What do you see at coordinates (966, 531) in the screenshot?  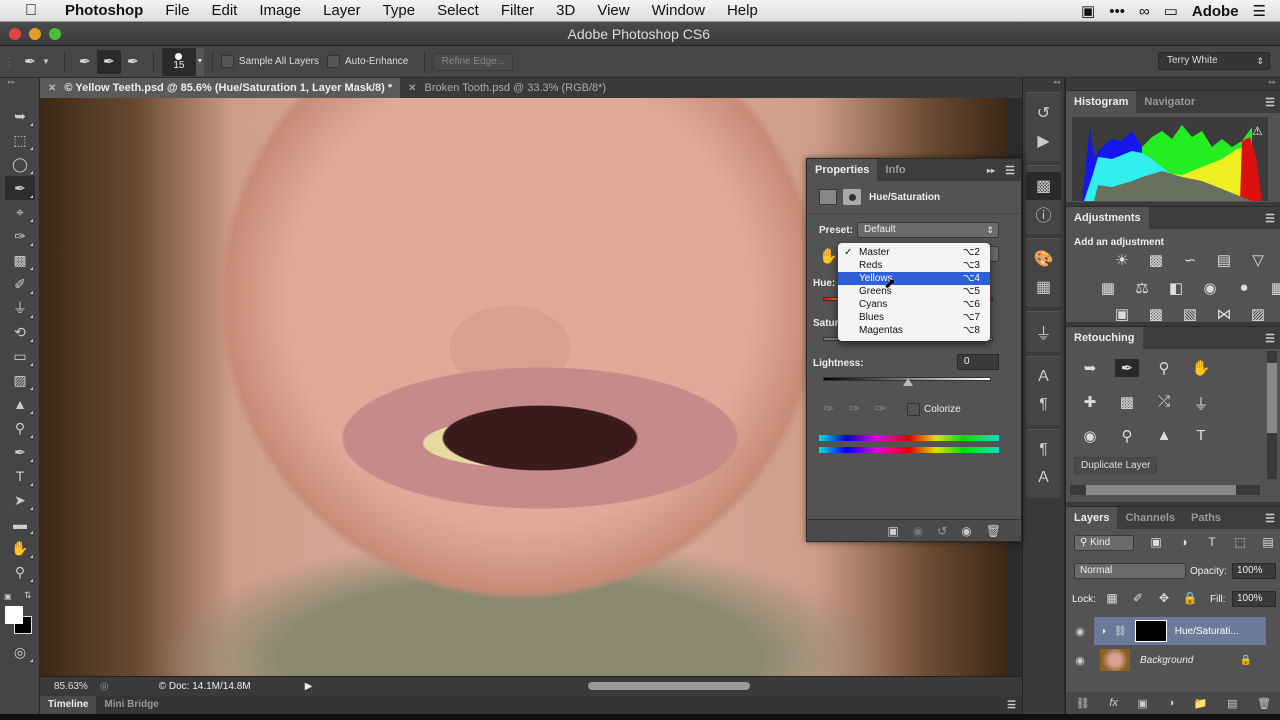 I see `toggle-visibility-eye-icon: ◉` at bounding box center [966, 531].